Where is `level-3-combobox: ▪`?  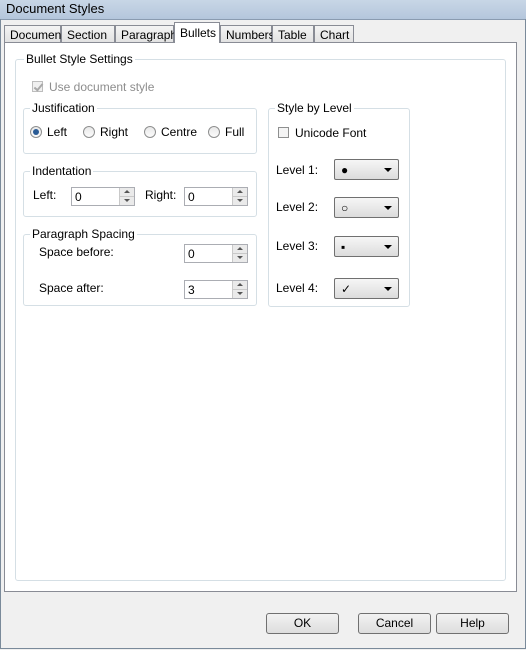 level-3-combobox: ▪ is located at coordinates (366, 246).